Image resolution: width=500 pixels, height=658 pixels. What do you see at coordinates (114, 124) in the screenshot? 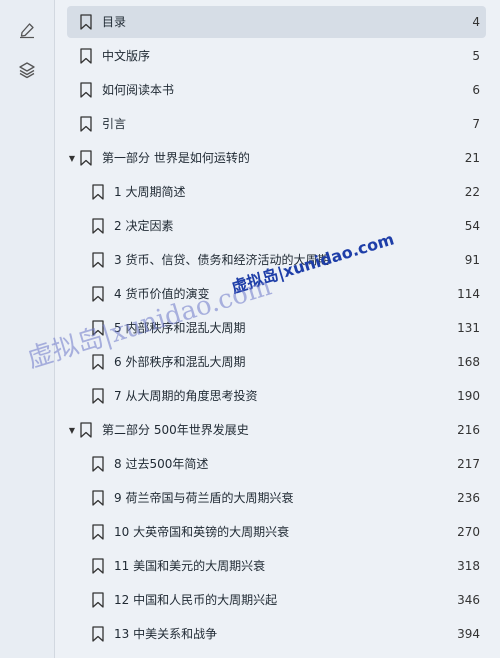
I see `toc-item-title: 引言` at bounding box center [114, 124].